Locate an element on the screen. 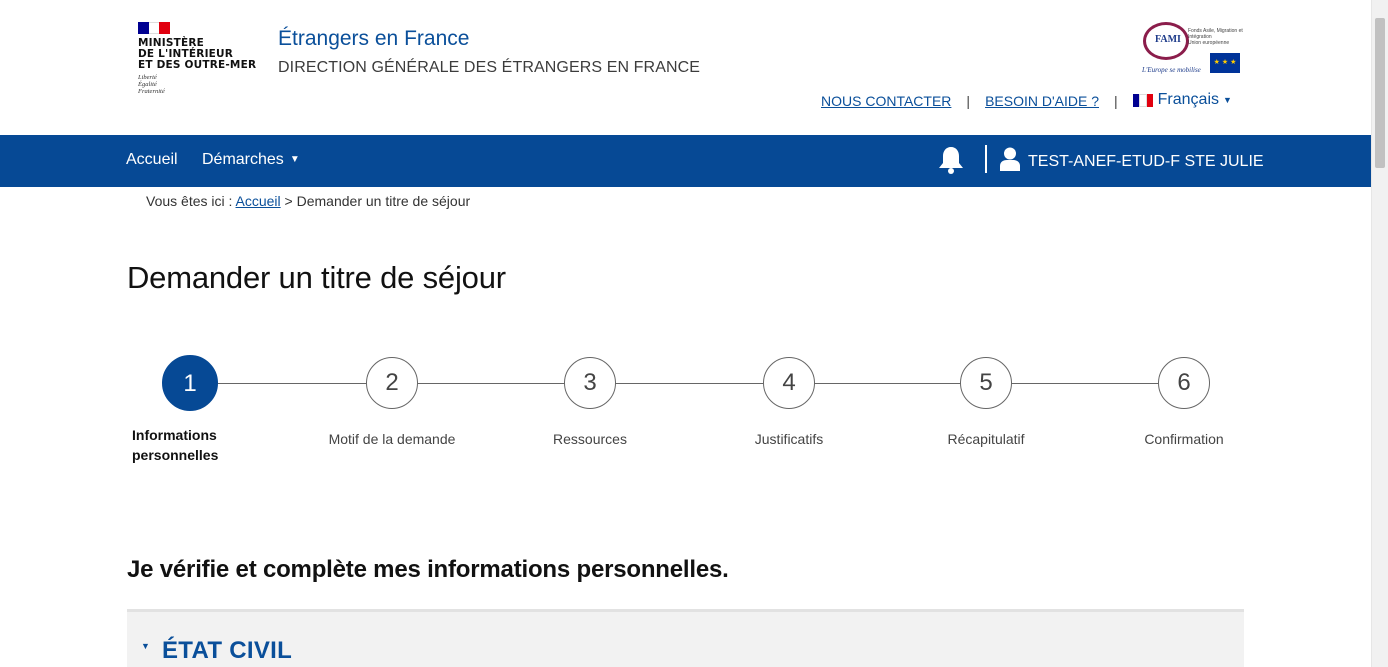 The width and height of the screenshot is (1388, 667). nav-procedures: Démarches ▼ is located at coordinates (251, 160).